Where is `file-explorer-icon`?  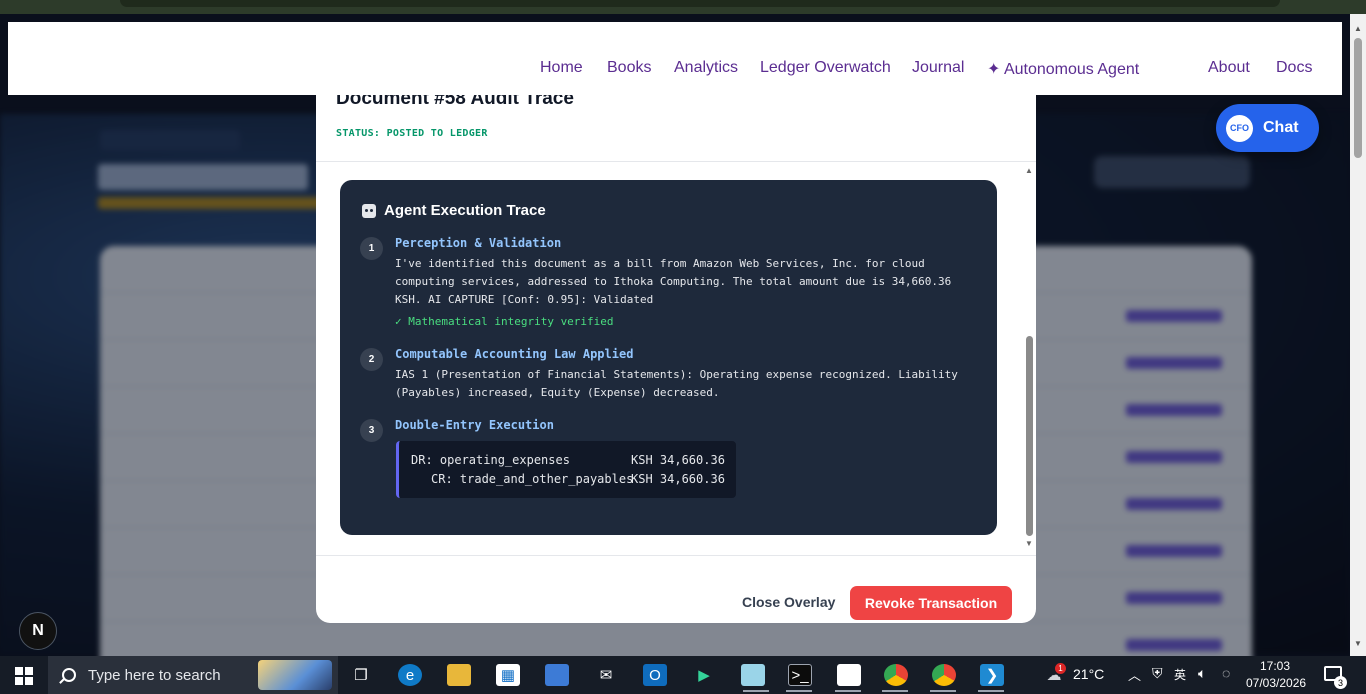
file-explorer-icon is located at coordinates (459, 675).